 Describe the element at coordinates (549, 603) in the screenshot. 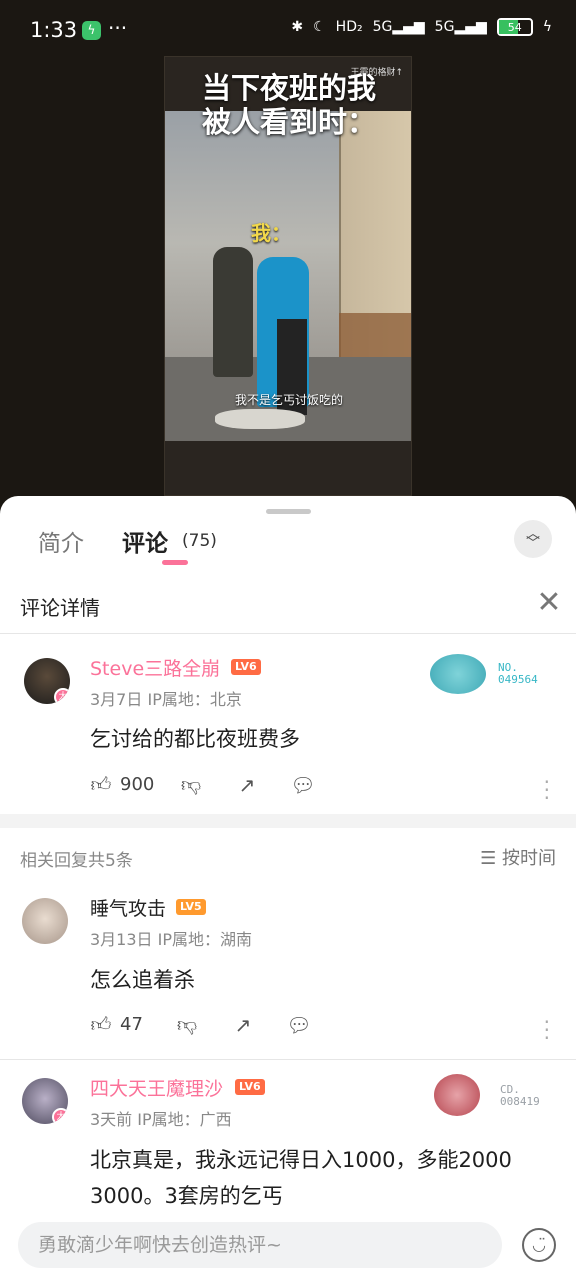

I see `close-icon: ✕` at that location.